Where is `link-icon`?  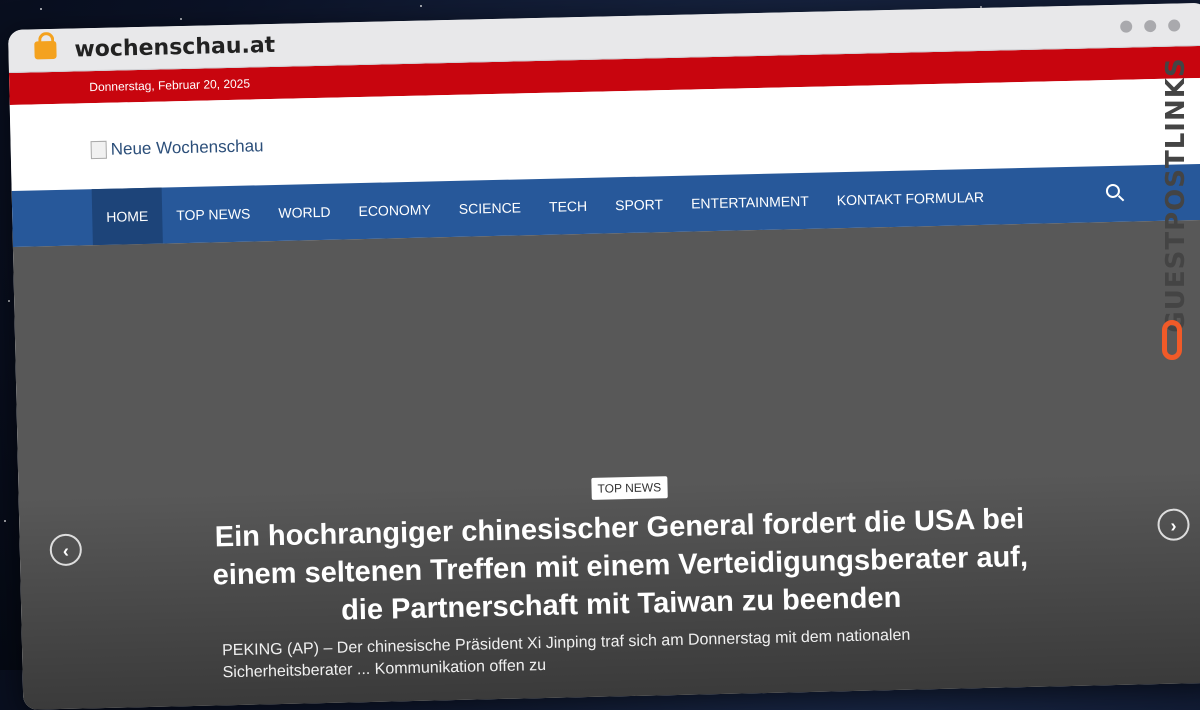 link-icon is located at coordinates (1172, 340).